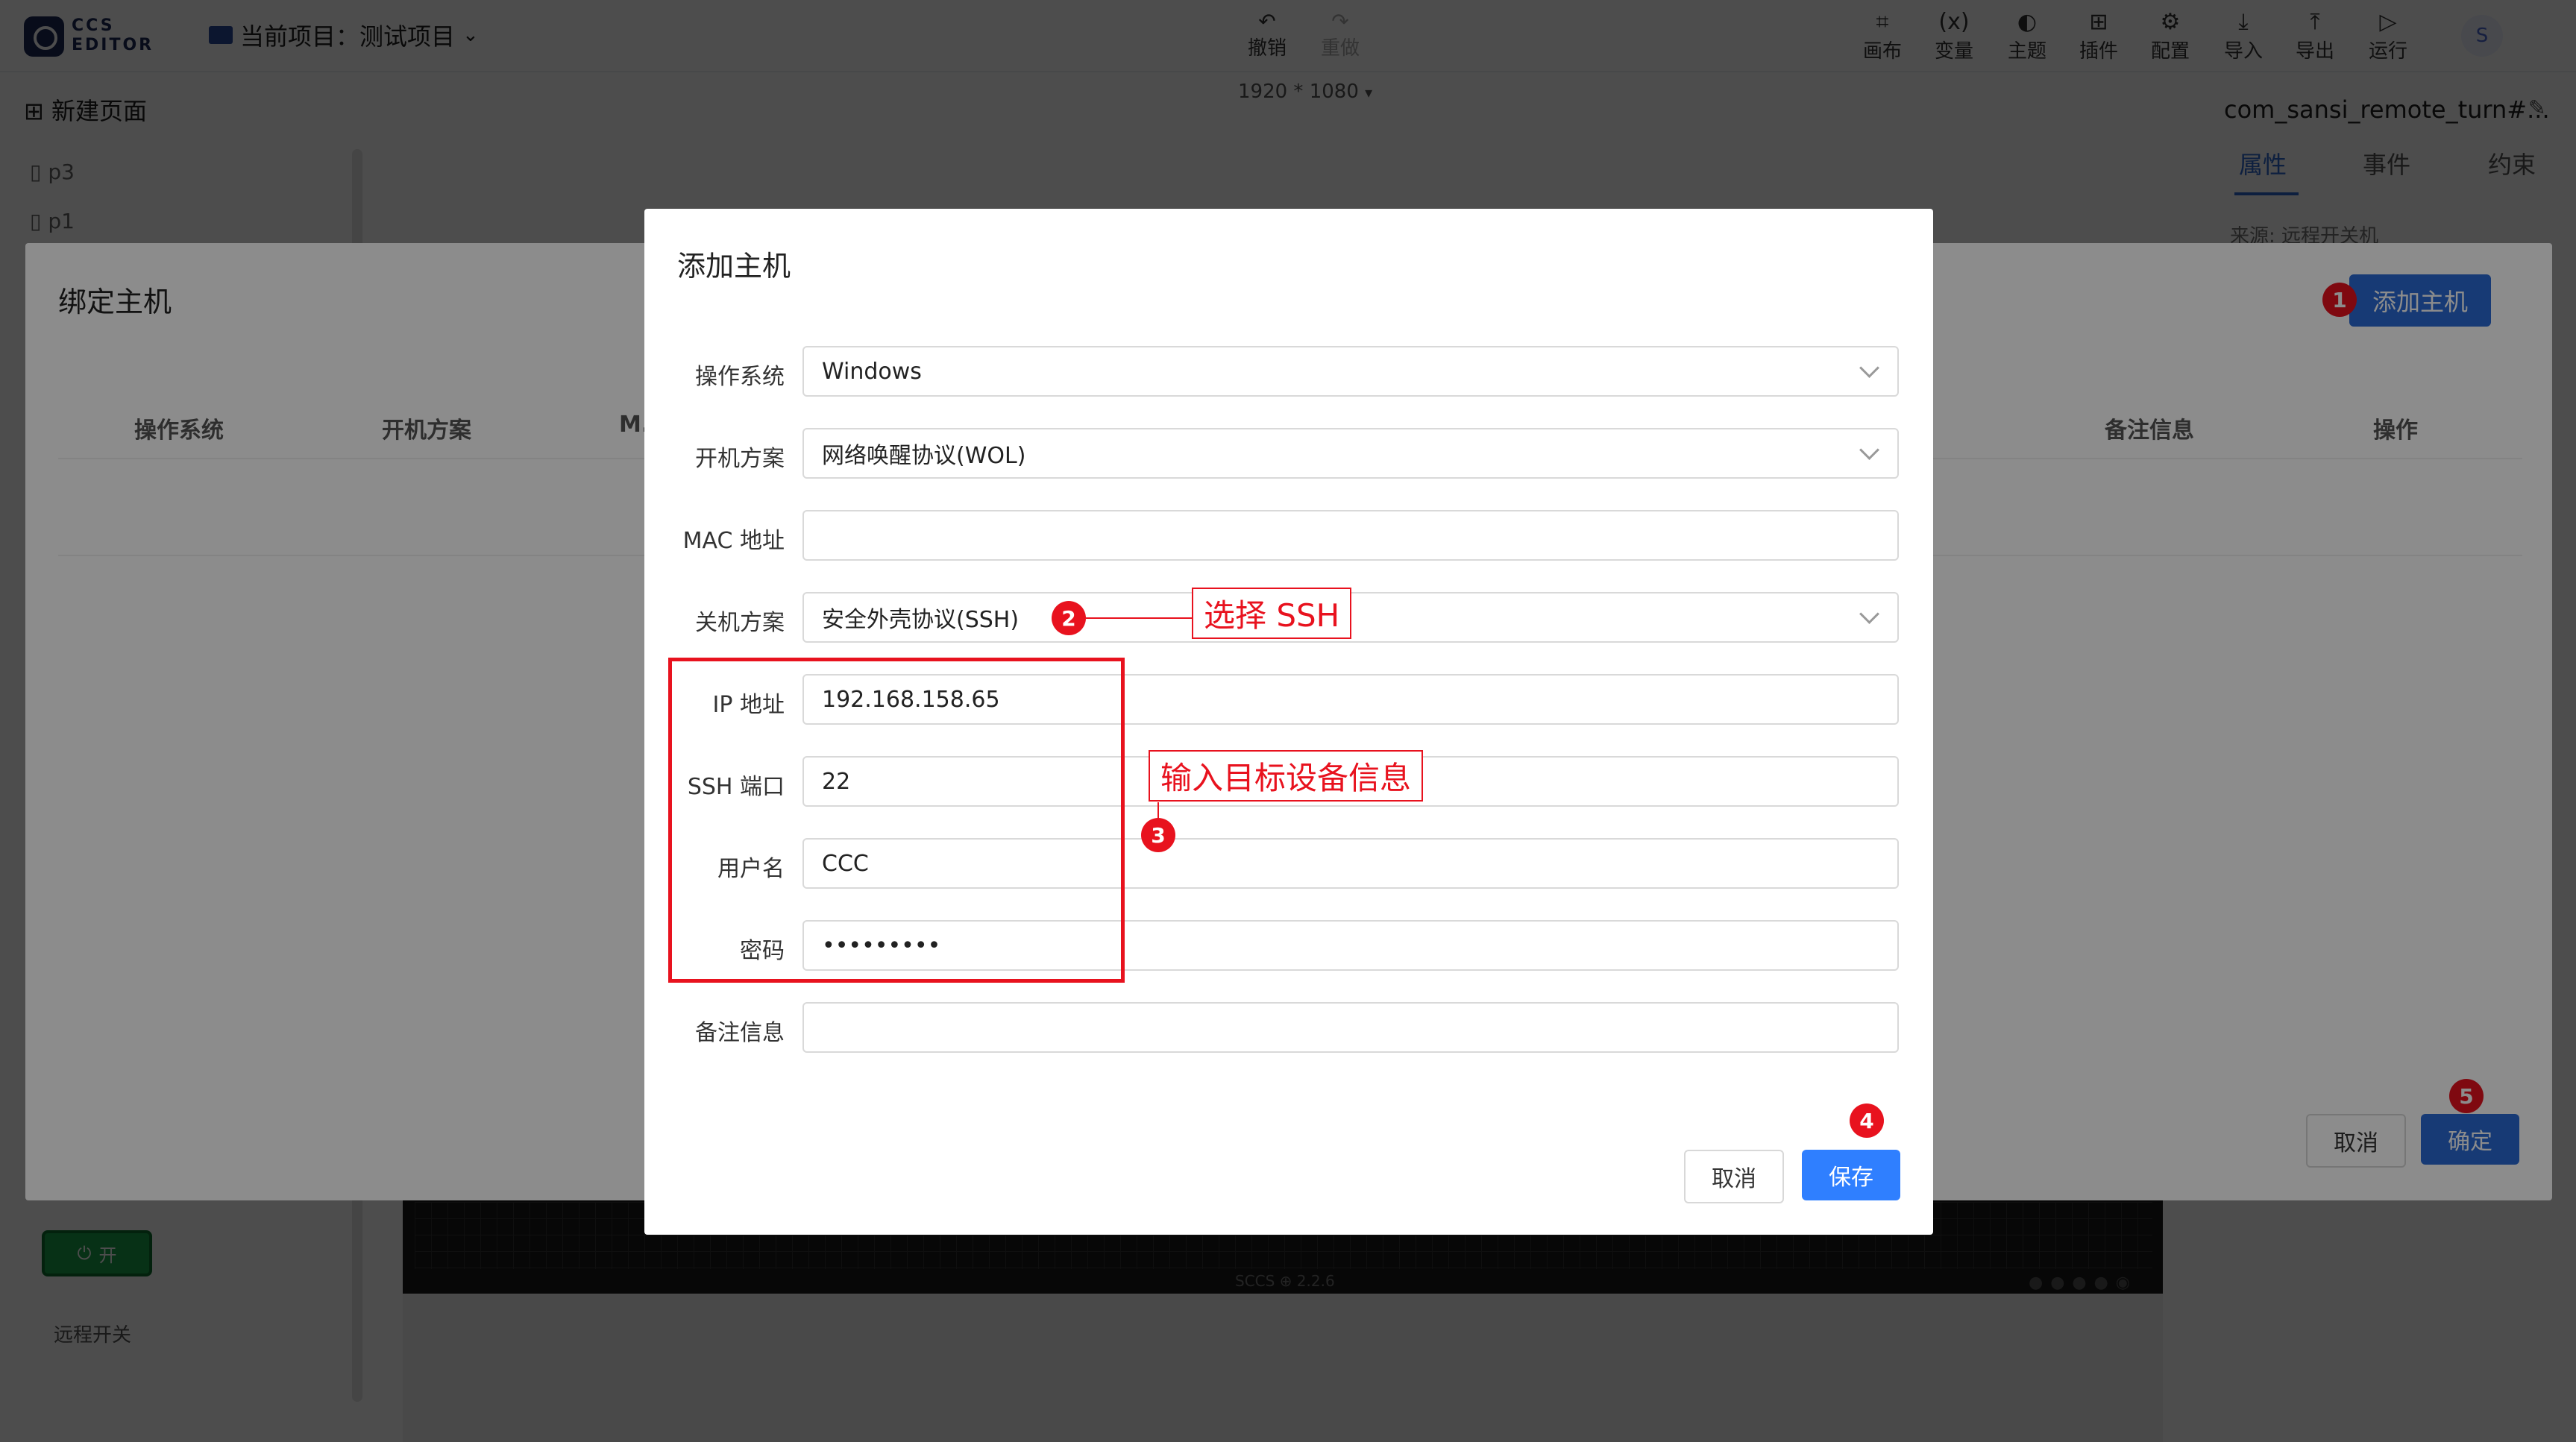 This screenshot has height=1442, width=2576. I want to click on boot-plan-label: 开机方案, so click(740, 459).